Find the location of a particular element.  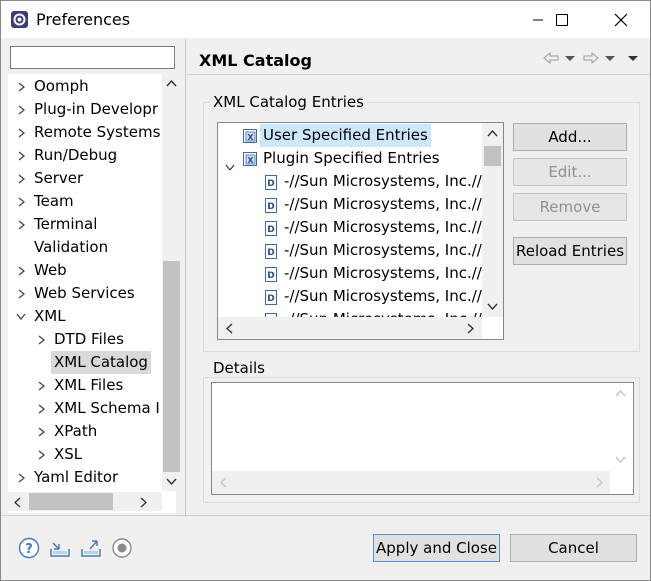

tree-item: Yaml Editor is located at coordinates (84, 477).